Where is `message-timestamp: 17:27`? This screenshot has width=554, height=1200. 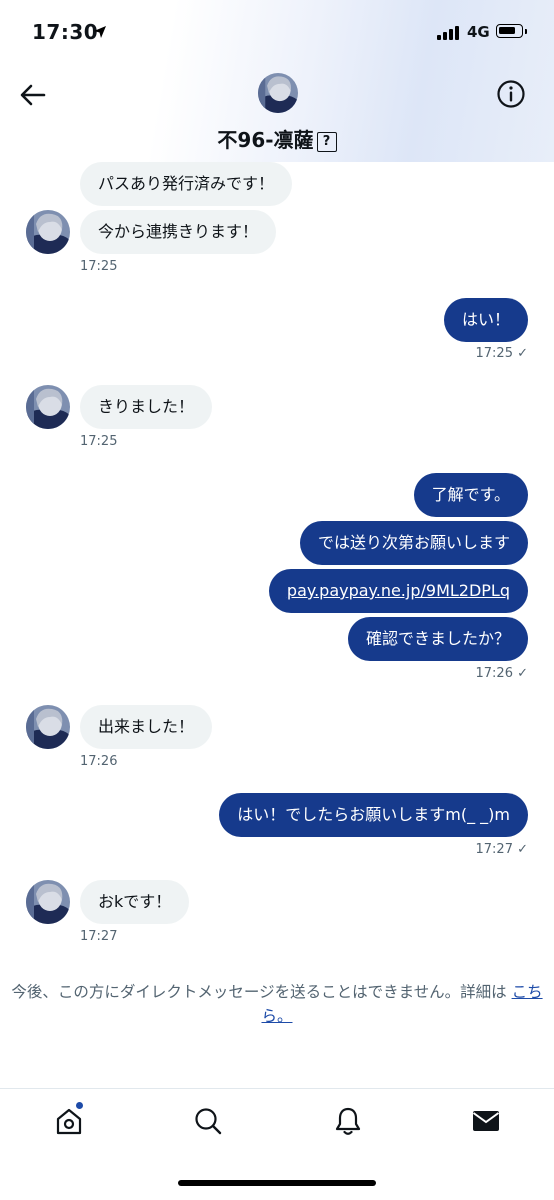
message-timestamp: 17:27 is located at coordinates (99, 936).